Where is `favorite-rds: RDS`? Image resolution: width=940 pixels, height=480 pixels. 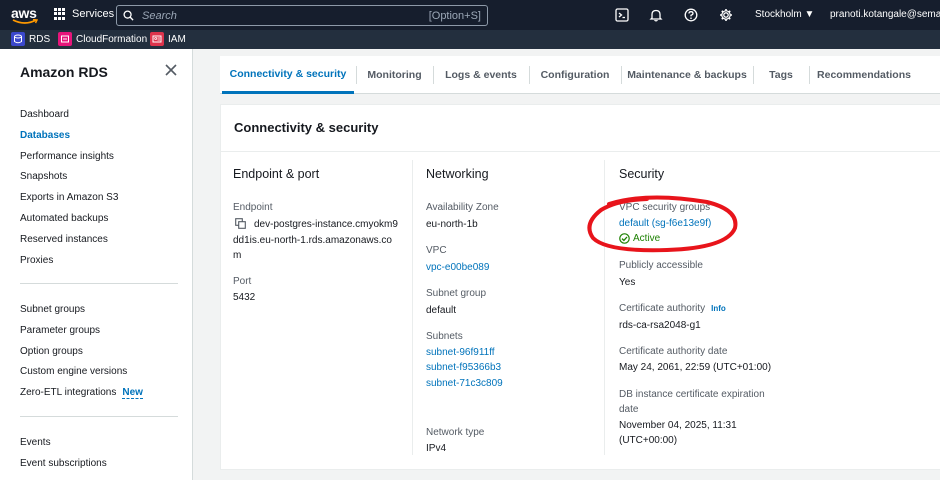 favorite-rds: RDS is located at coordinates (30, 39).